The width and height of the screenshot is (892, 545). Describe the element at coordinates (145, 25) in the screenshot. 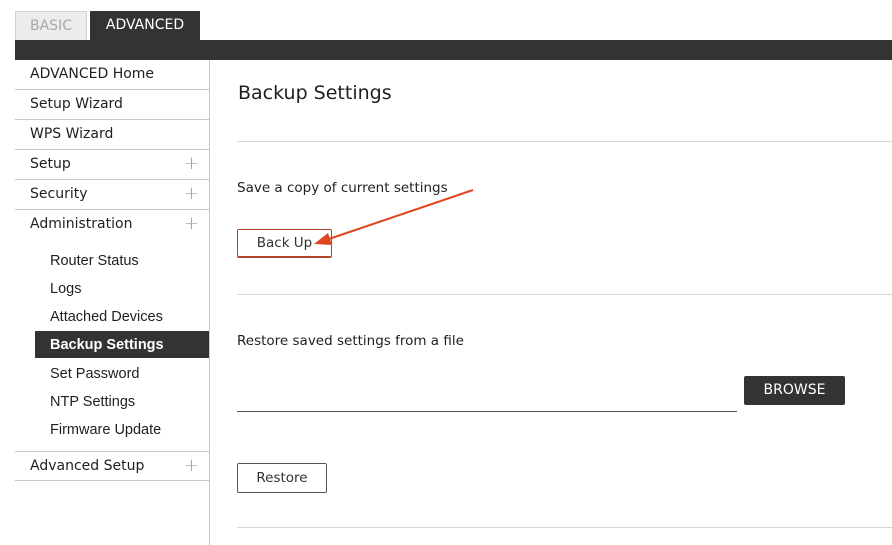

I see `tab-advanced: ADVANCED` at that location.